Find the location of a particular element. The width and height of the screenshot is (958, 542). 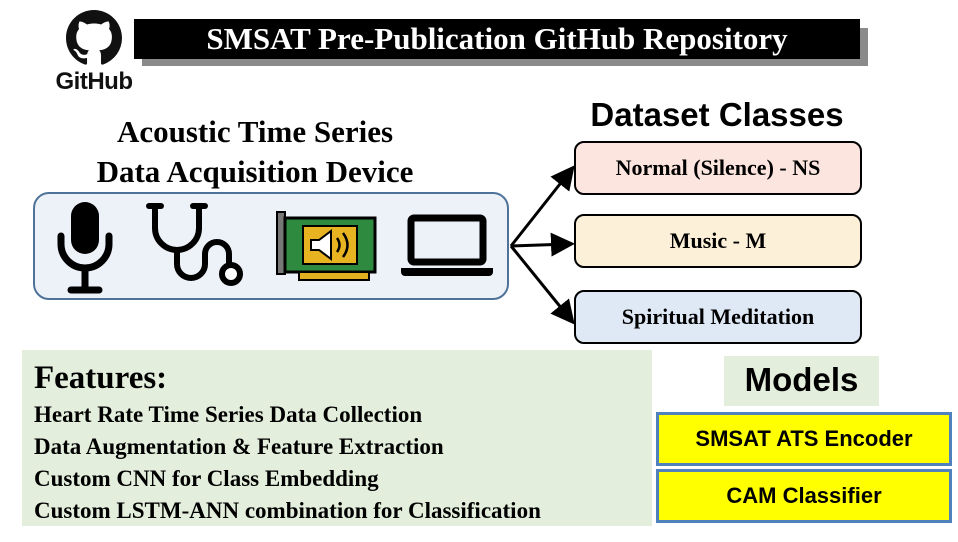

feature-item: Custom CNN for Class Embedding is located at coordinates (206, 478).